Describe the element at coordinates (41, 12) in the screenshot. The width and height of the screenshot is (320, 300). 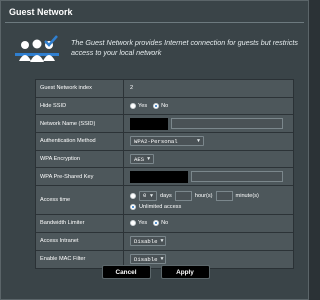
I see `page-title: Guest Network` at that location.